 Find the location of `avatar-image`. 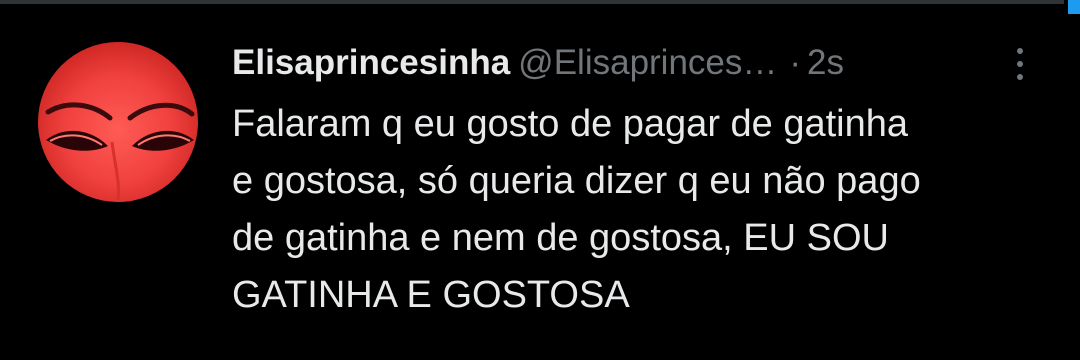

avatar-image is located at coordinates (120, 151).